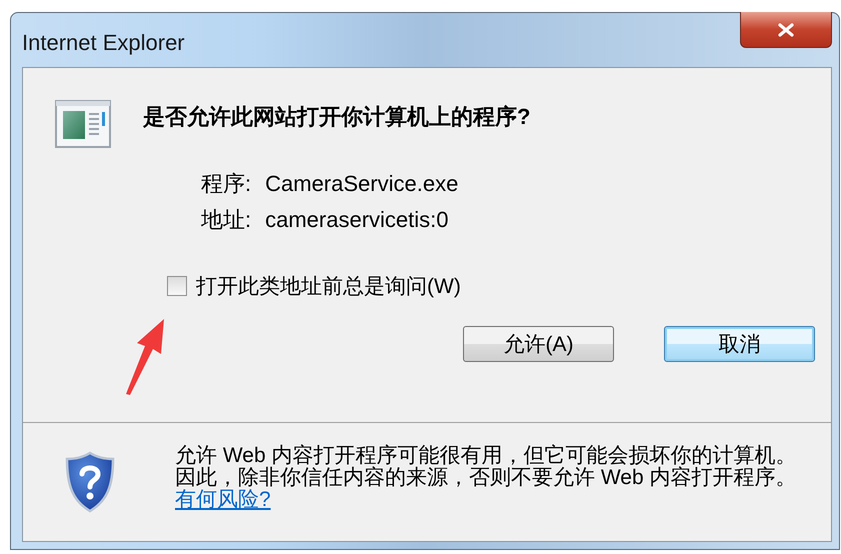 The height and width of the screenshot is (554, 841). What do you see at coordinates (486, 478) in the screenshot?
I see `warning-text: 允许 Web 内容打开程序可能很有用，但它可能会损坏你的计算机。因此，除非你信任内容的来源，否则不要允许 Web 内容打开程序。 有何风险?` at bounding box center [486, 478].